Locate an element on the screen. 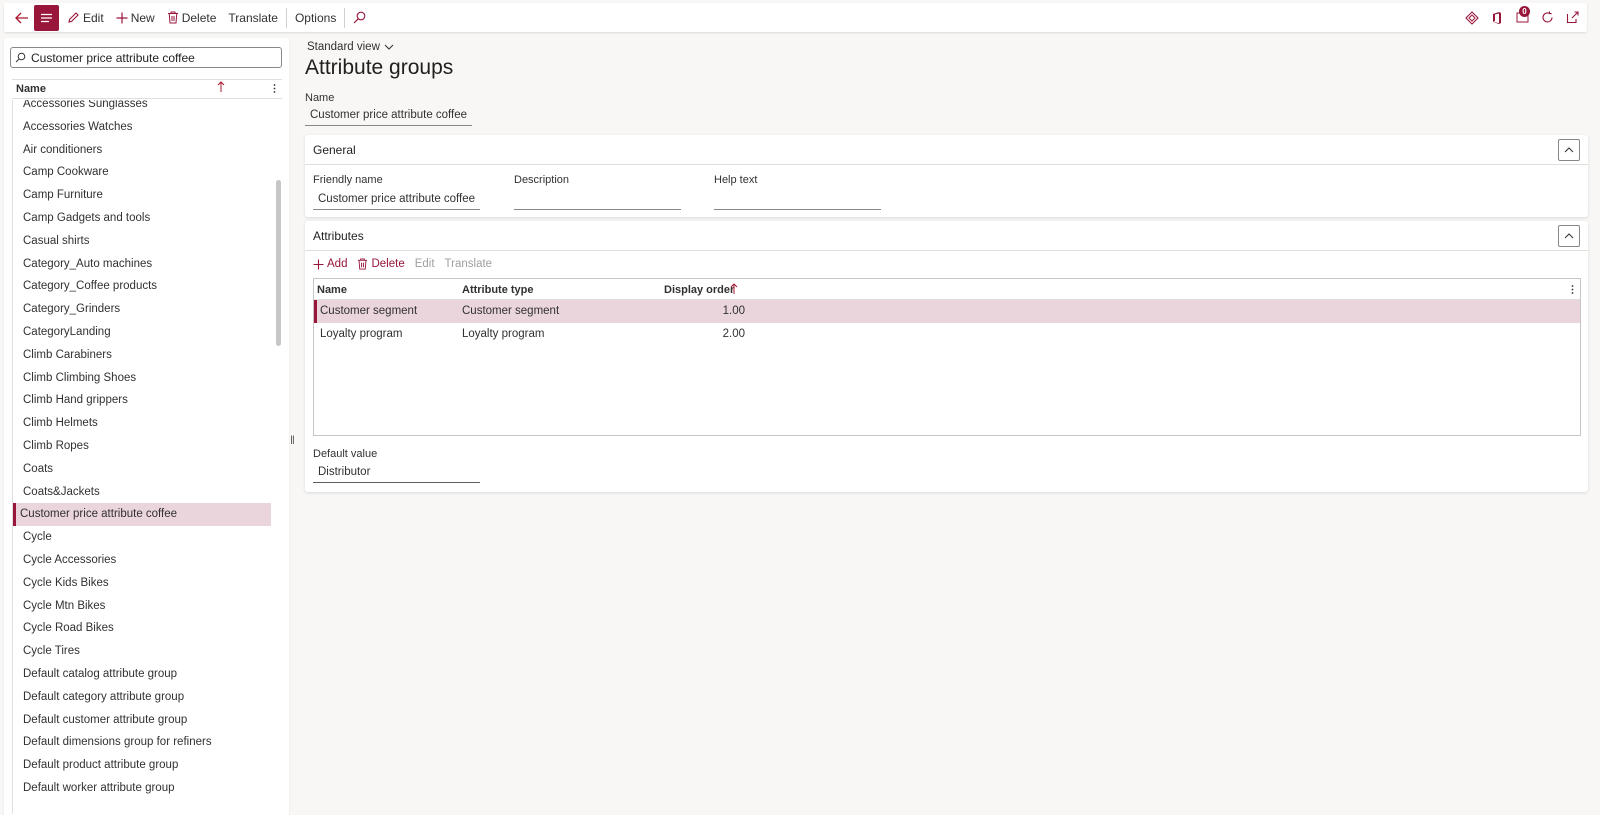  translate-button: Translate is located at coordinates (253, 17).